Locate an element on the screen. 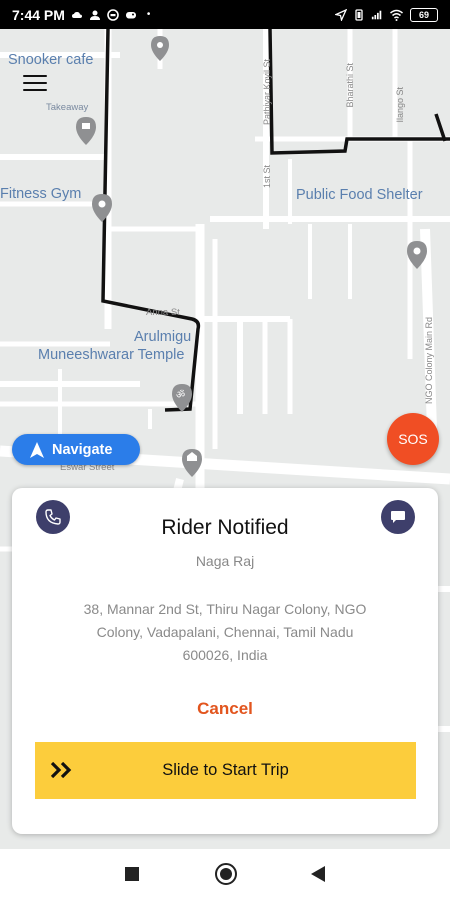  rider-name: Naga Raj is located at coordinates (225, 561).